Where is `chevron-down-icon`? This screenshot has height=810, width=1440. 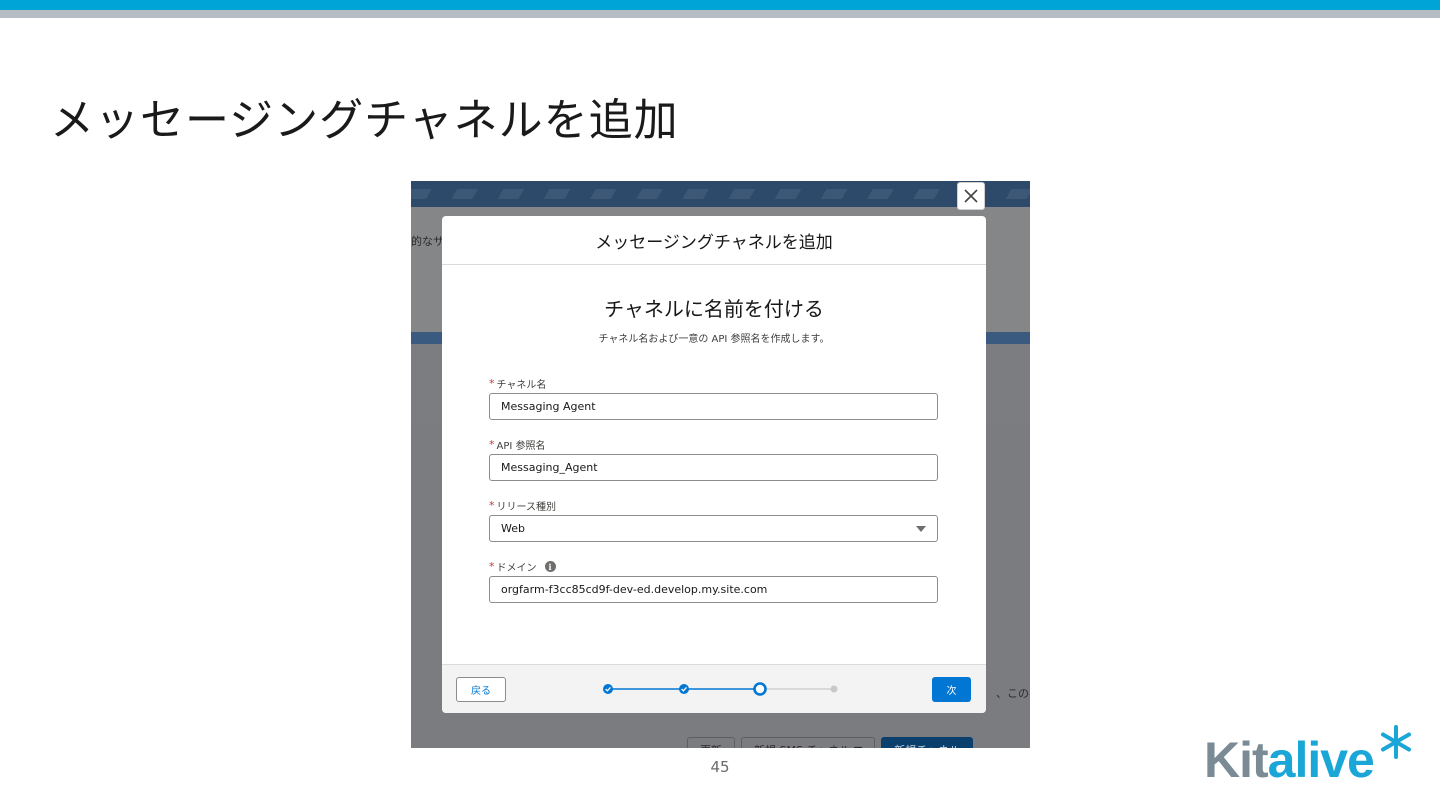 chevron-down-icon is located at coordinates (921, 528).